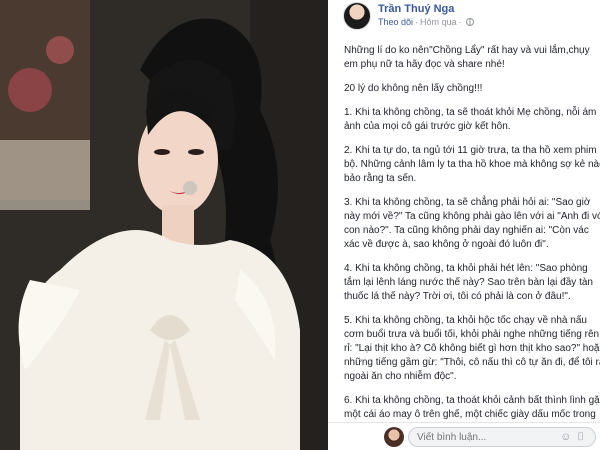  Describe the element at coordinates (413, 88) in the screenshot. I see `post-paragraph: 20 lý do không nên lấy chồng!!!` at that location.